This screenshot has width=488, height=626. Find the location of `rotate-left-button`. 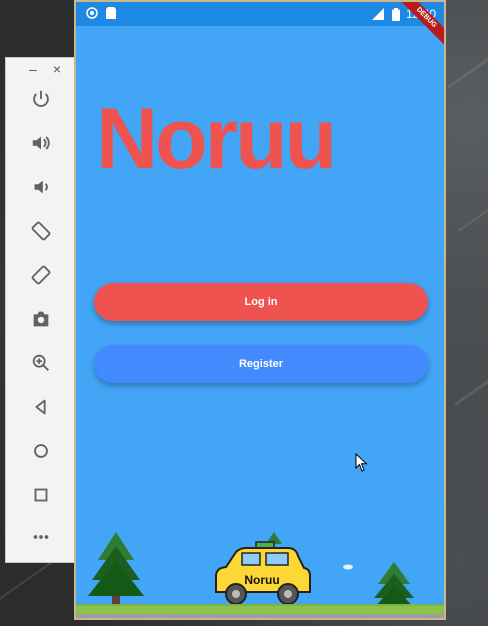

rotate-left-button is located at coordinates (41, 231).